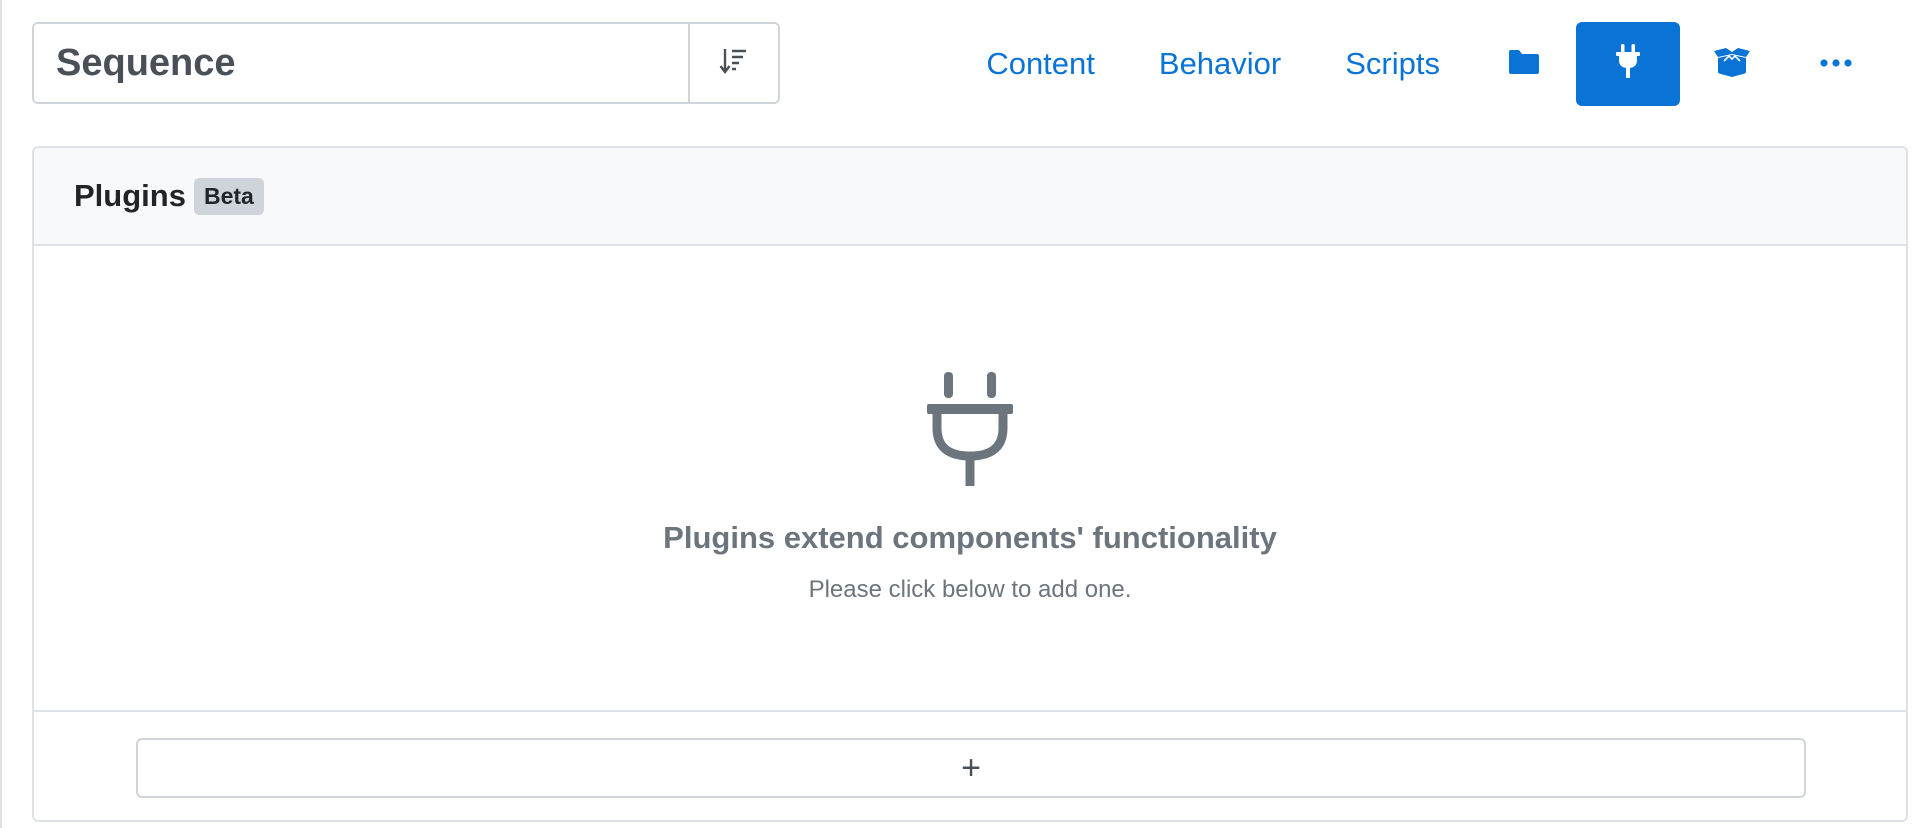 The height and width of the screenshot is (828, 1920). I want to click on files-button, so click(1524, 64).